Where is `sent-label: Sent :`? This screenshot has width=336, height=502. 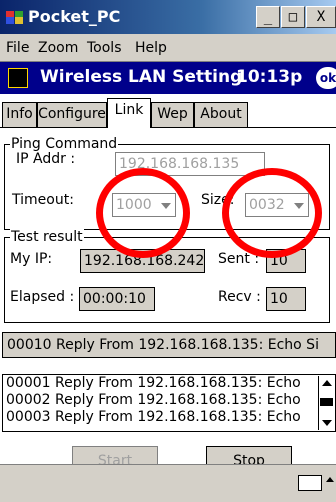
sent-label: Sent : is located at coordinates (239, 259).